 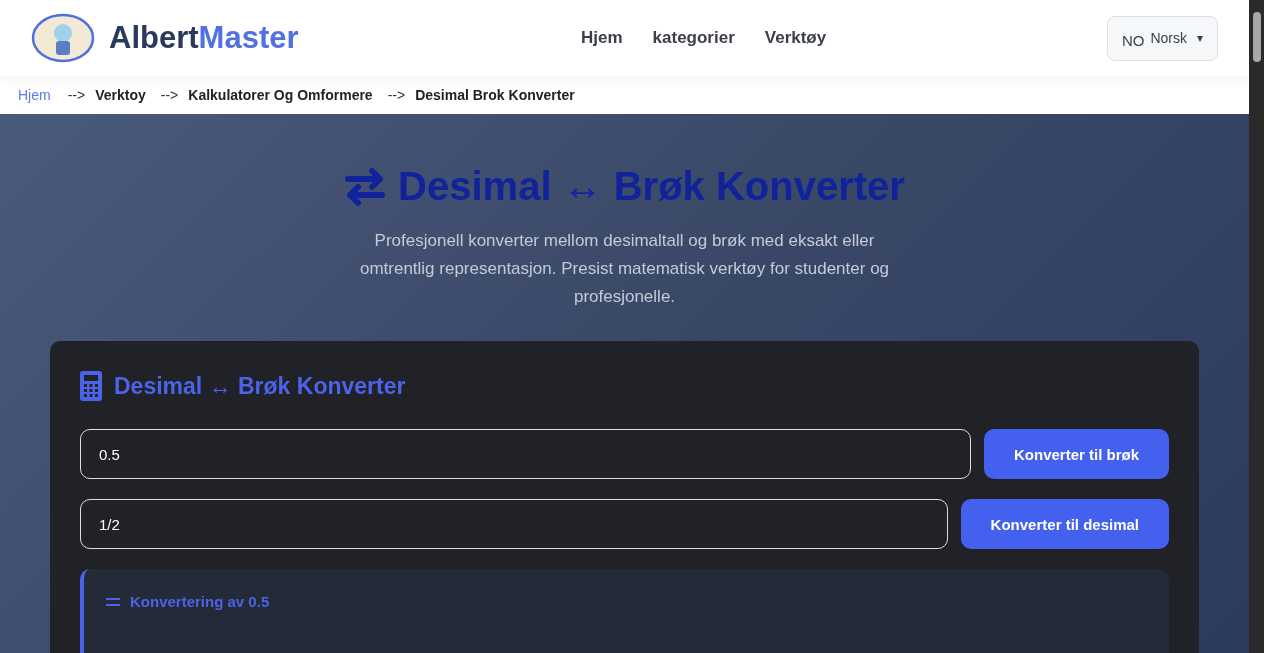 I want to click on nav-link: Hjem, so click(x=602, y=38).